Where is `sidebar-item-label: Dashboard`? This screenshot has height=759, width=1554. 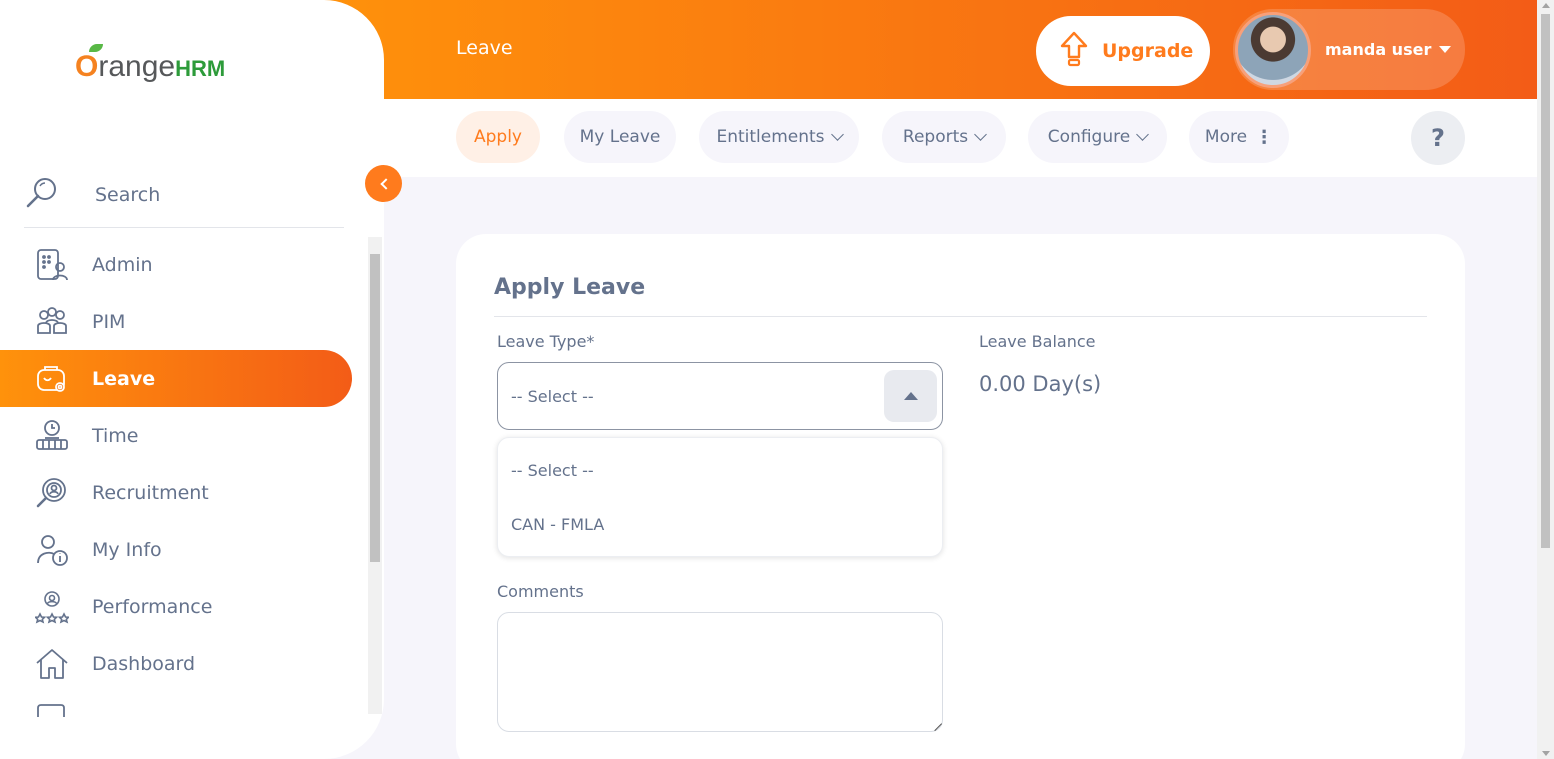 sidebar-item-label: Dashboard is located at coordinates (144, 663).